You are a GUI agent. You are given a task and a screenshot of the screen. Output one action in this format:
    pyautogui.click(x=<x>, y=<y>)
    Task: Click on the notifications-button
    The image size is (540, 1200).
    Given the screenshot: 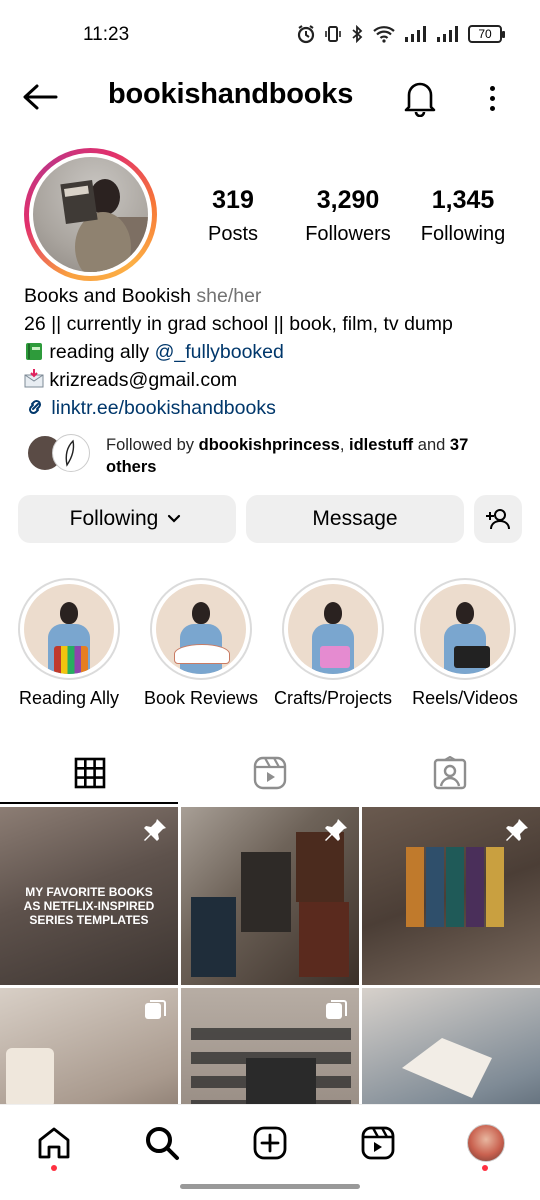 What is the action you would take?
    pyautogui.click(x=420, y=97)
    